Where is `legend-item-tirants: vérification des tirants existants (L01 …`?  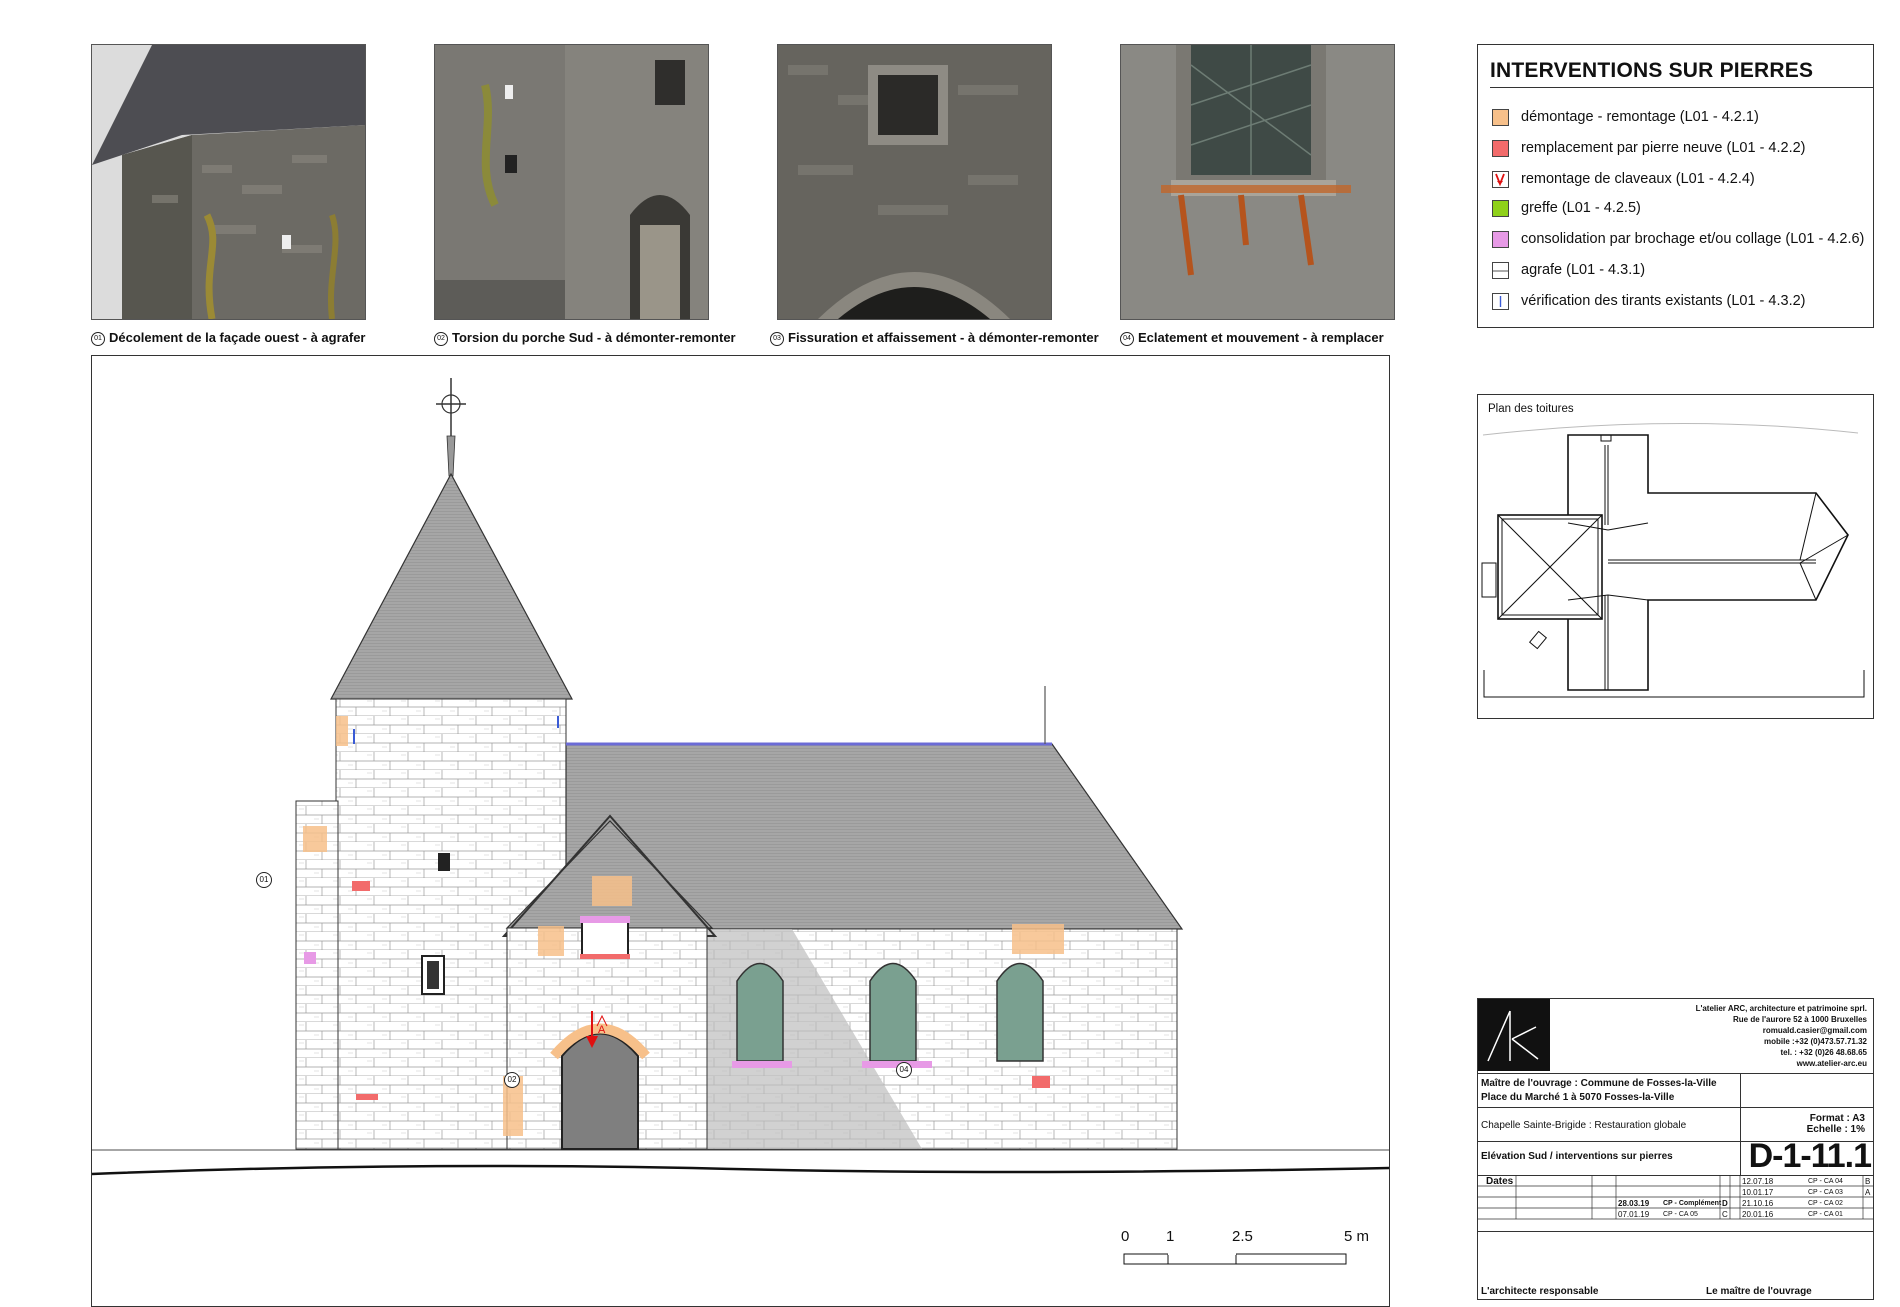
legend-item-tirants: vérification des tirants existants (L01 … is located at coordinates (1649, 301).